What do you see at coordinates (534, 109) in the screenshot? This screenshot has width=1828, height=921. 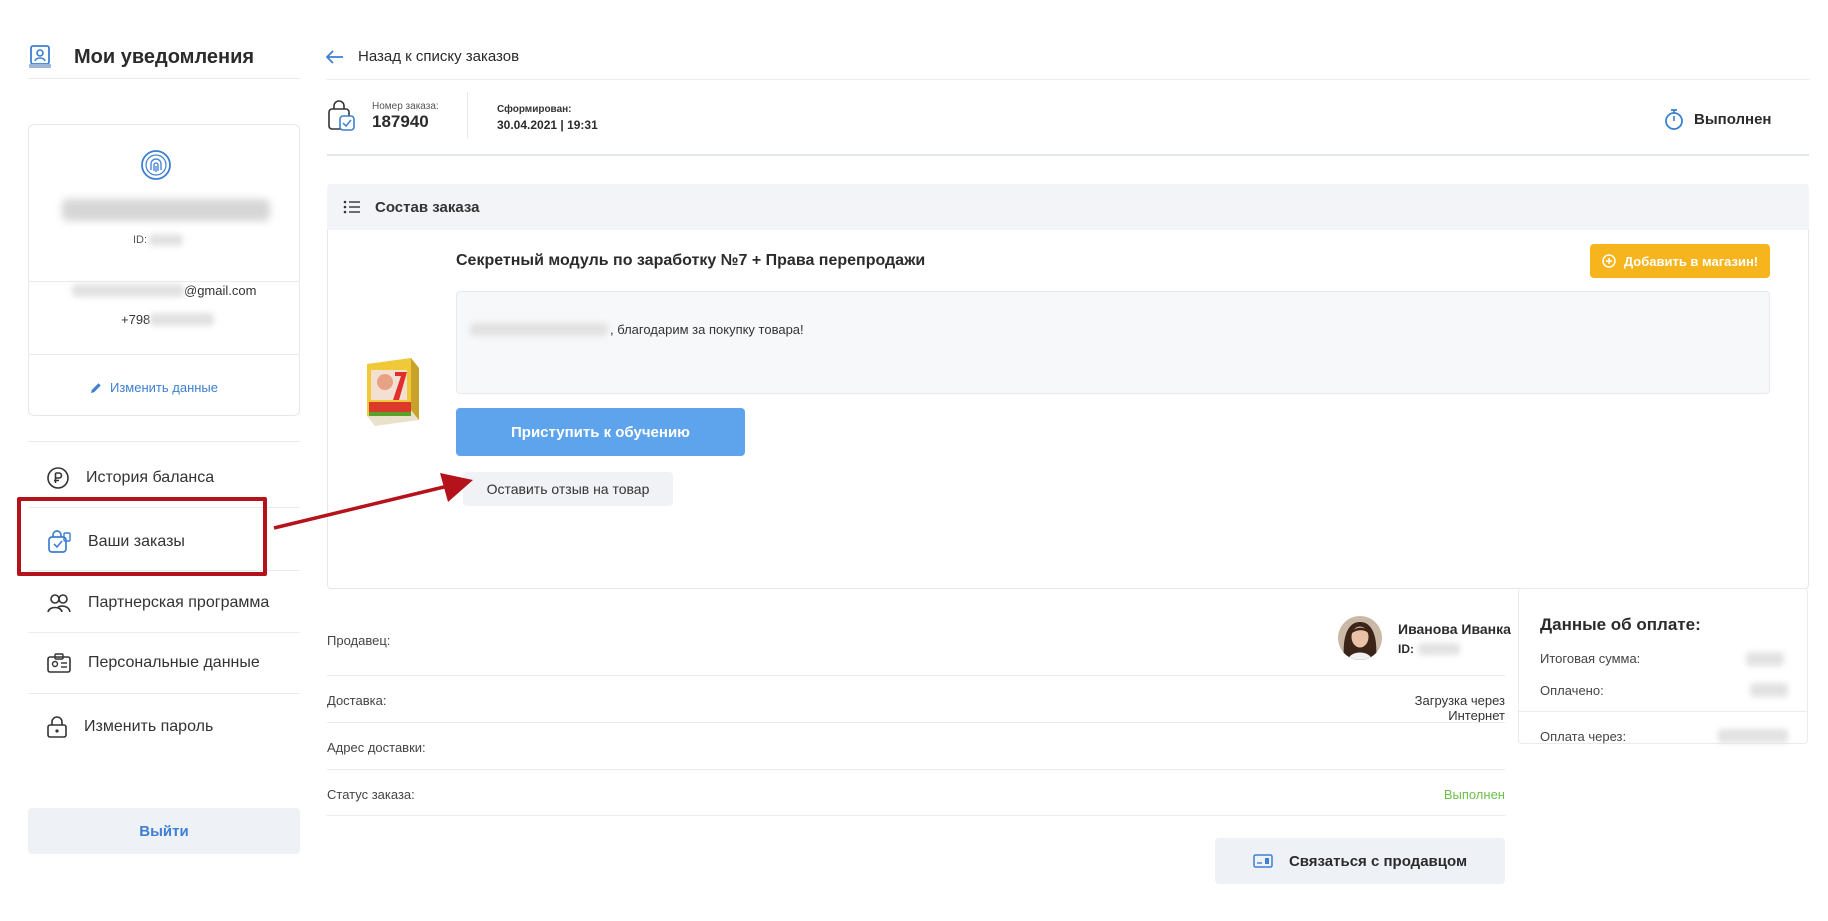 I see `created-label: Сформирован:` at bounding box center [534, 109].